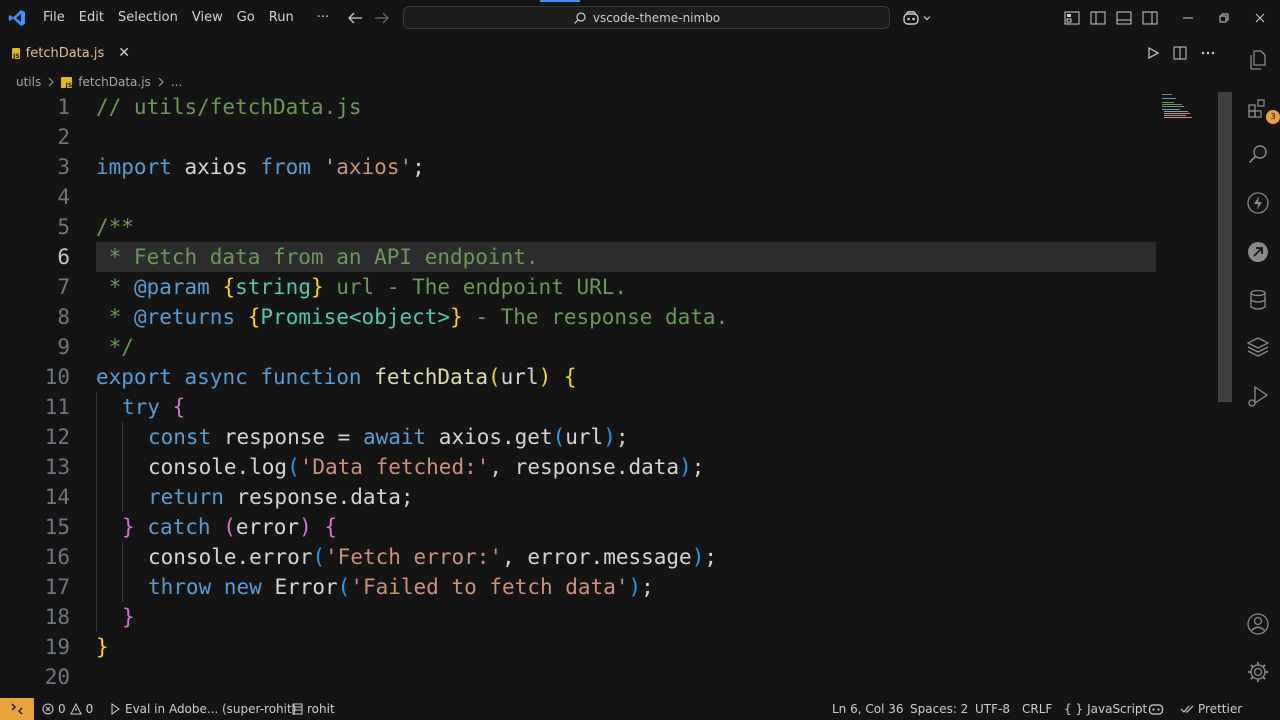  Describe the element at coordinates (319, 557) in the screenshot. I see `code-token: (` at that location.